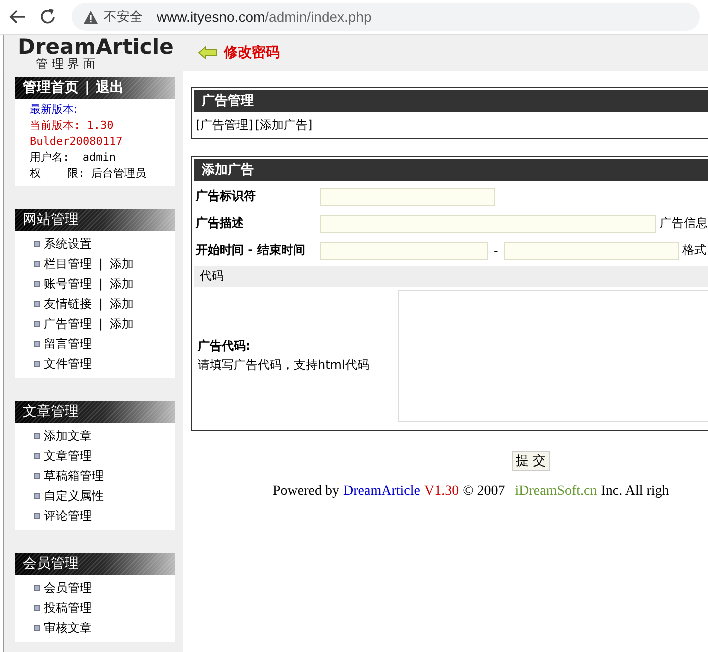 The width and height of the screenshot is (708, 652). I want to click on field-note: 广告信息, so click(684, 223).